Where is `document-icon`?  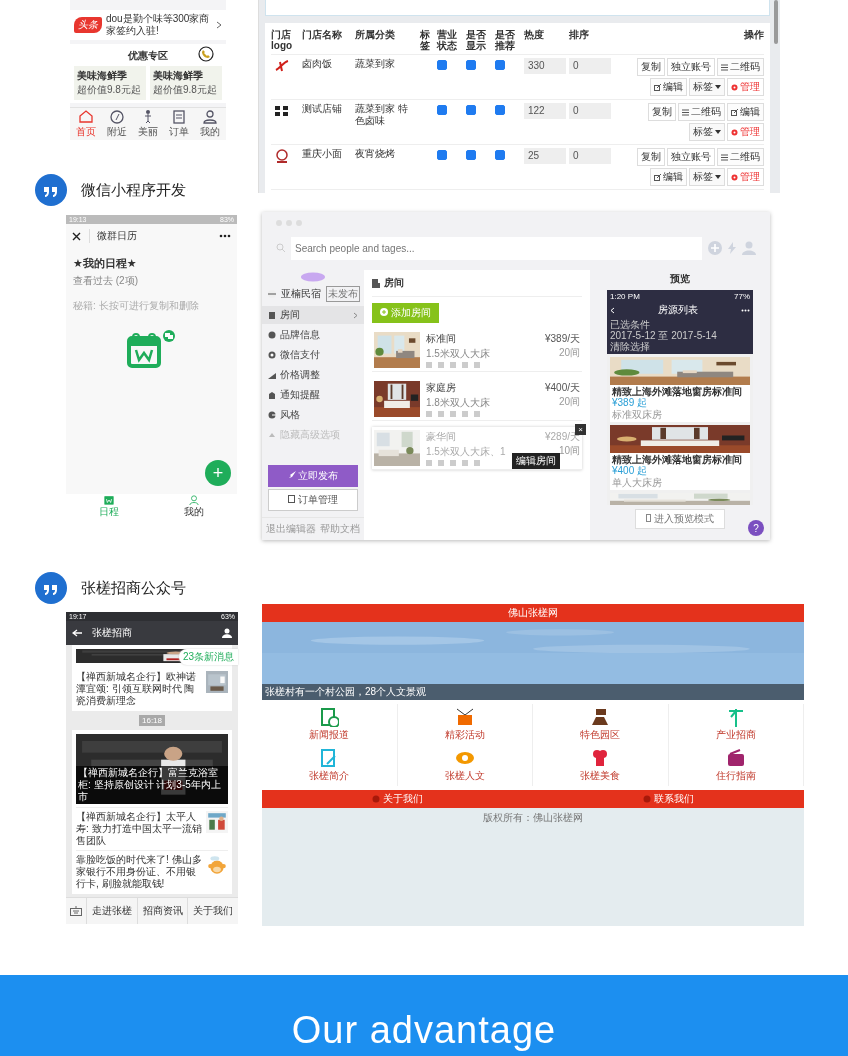
document-icon is located at coordinates (329, 717).